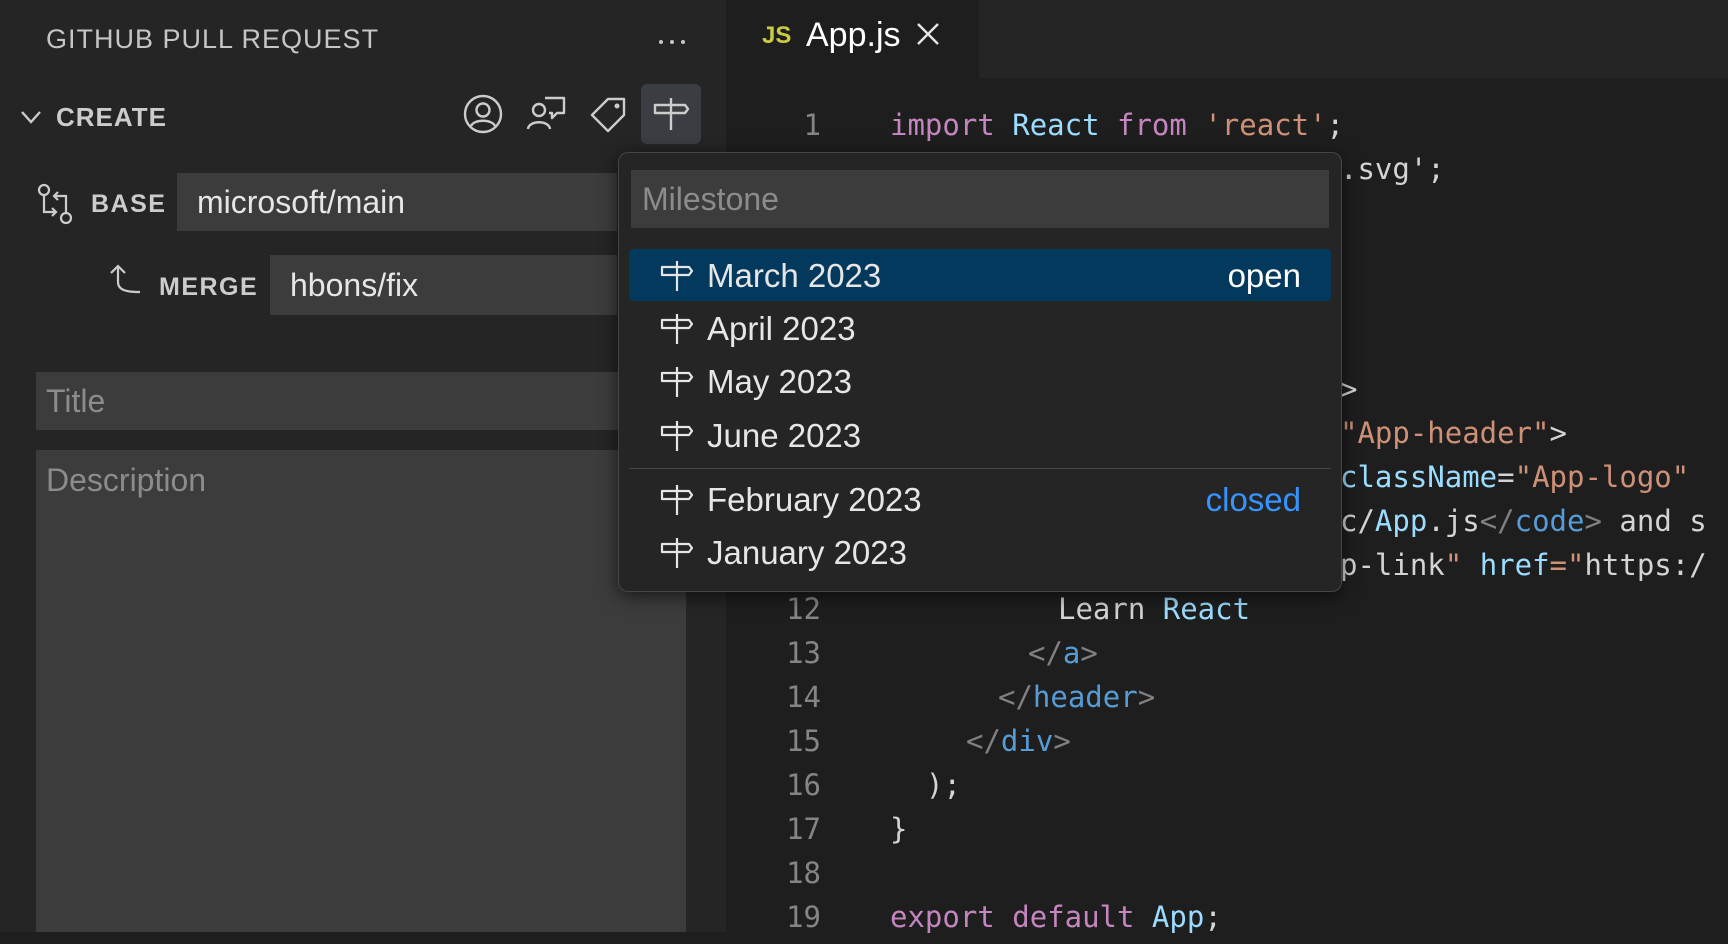  Describe the element at coordinates (1154, 609) in the screenshot. I see `code-text: Learn React` at that location.